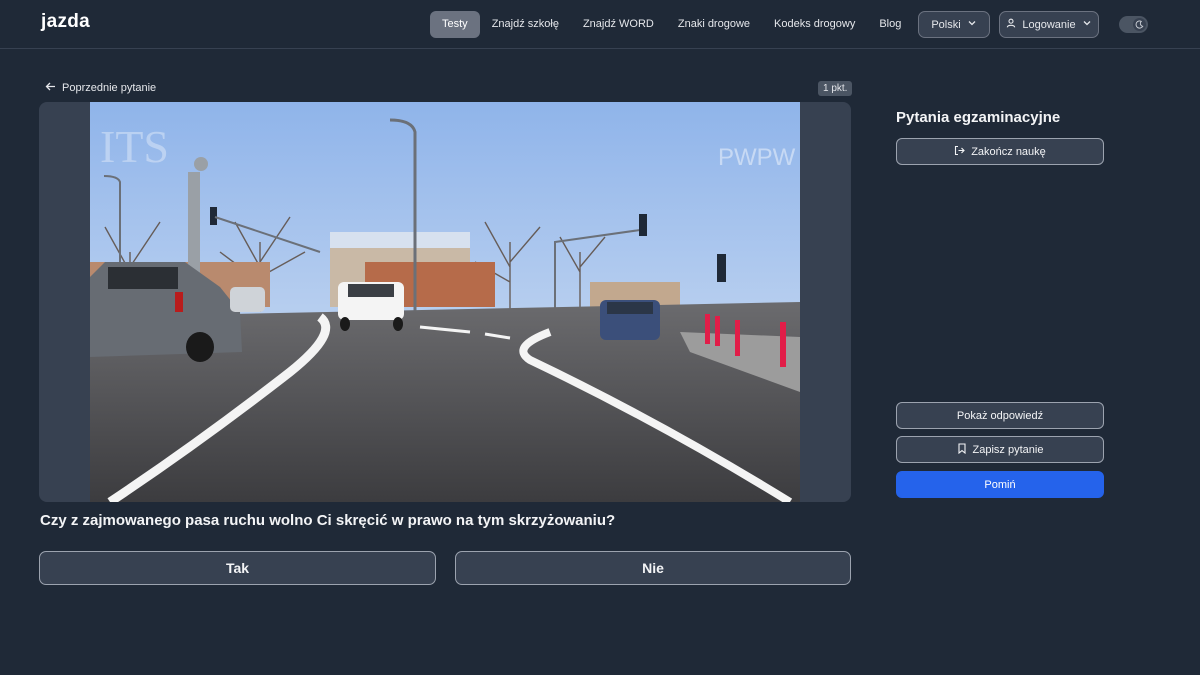 The width and height of the screenshot is (1200, 675). Describe the element at coordinates (525, 24) in the screenshot. I see `nav-item-find-school: Znajdź szkołę` at that location.